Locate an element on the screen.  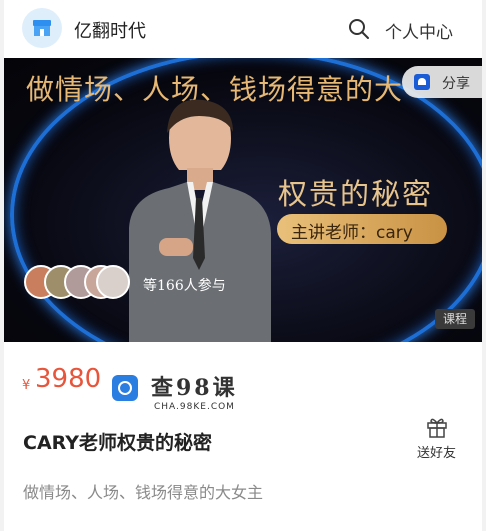
participant-avatars is located at coordinates (79, 282).